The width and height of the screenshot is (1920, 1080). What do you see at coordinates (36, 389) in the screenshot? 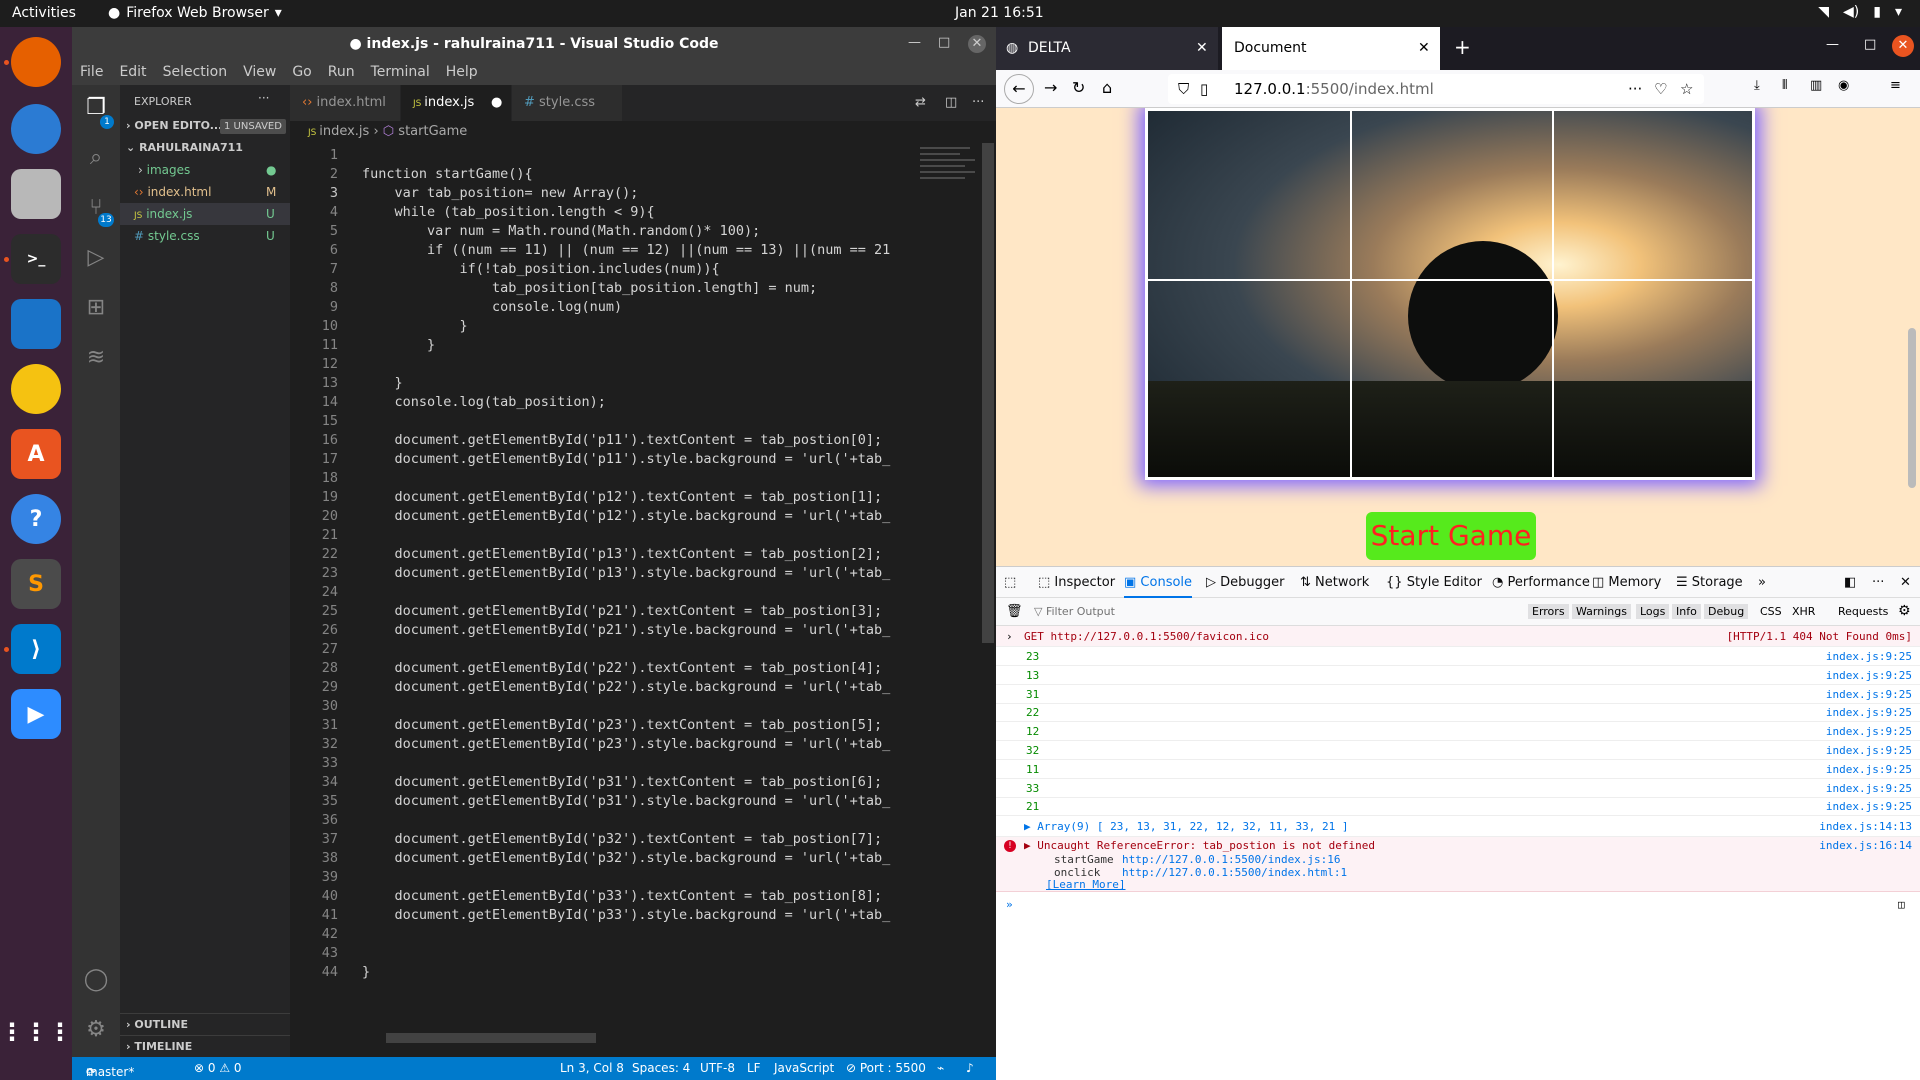
I see `rhythmbox-icon` at bounding box center [36, 389].